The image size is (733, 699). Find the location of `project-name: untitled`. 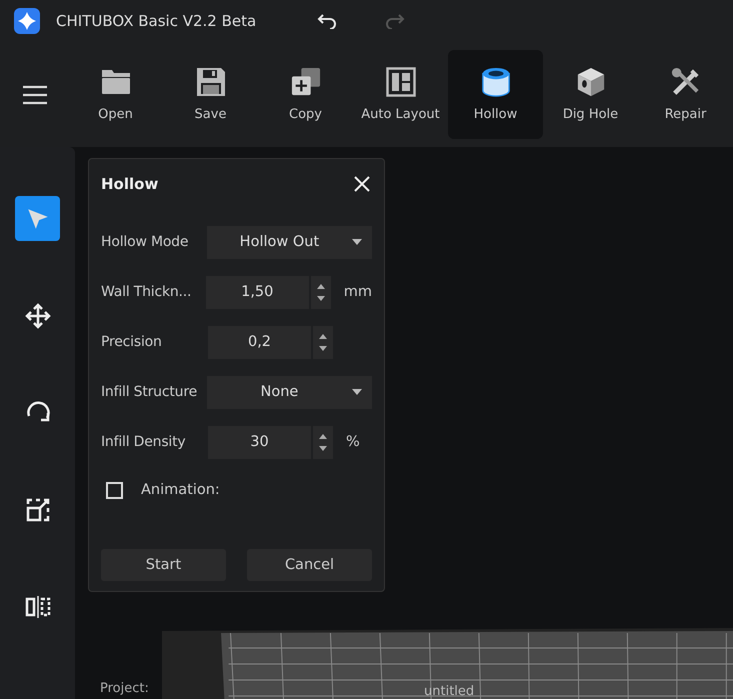

project-name: untitled is located at coordinates (449, 691).